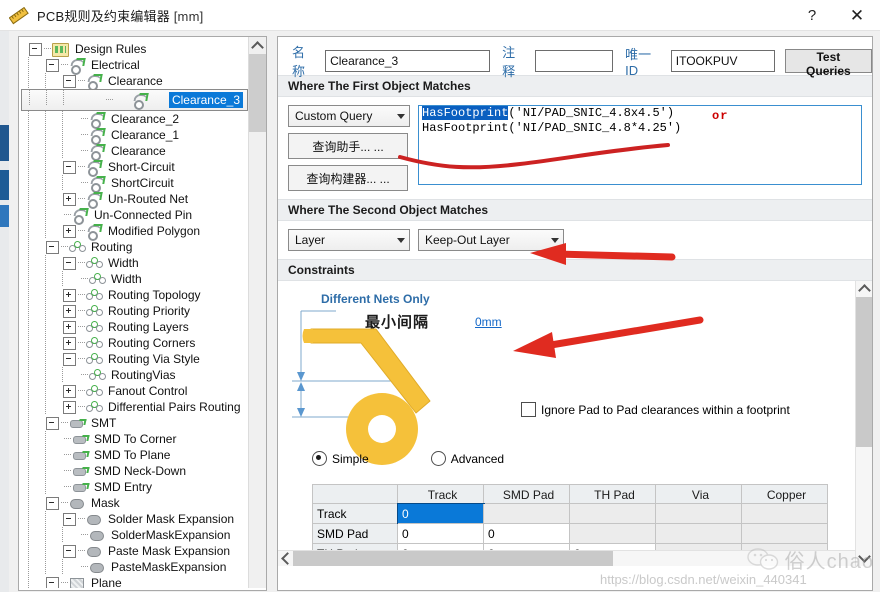  What do you see at coordinates (453, 558) in the screenshot?
I see `constraints-hscrollbar-thumb` at bounding box center [453, 558].